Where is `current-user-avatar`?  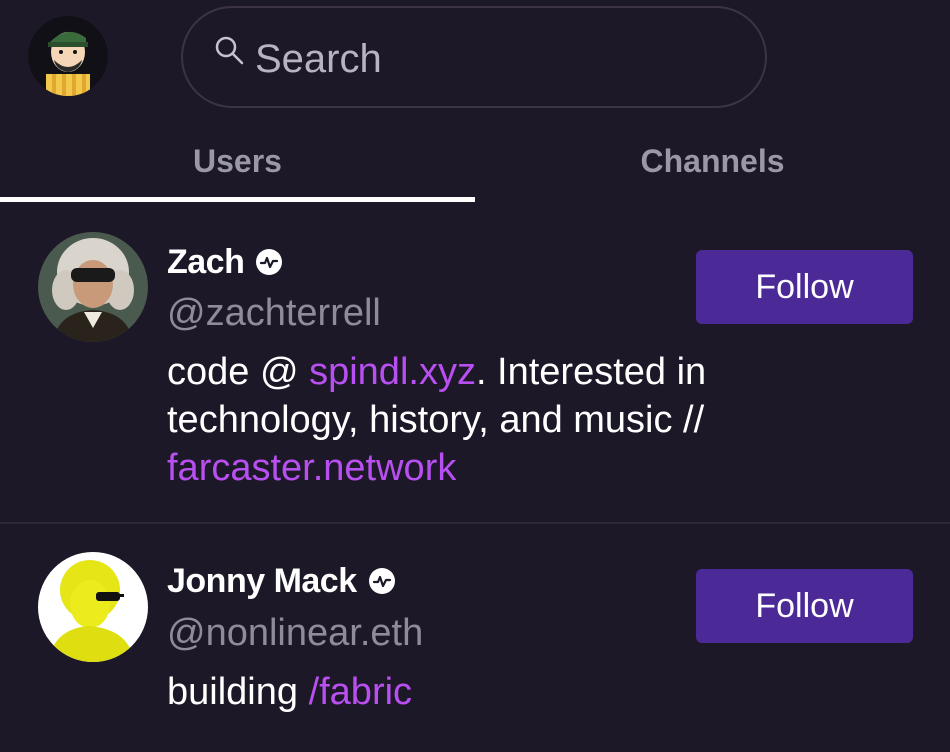
current-user-avatar is located at coordinates (68, 56).